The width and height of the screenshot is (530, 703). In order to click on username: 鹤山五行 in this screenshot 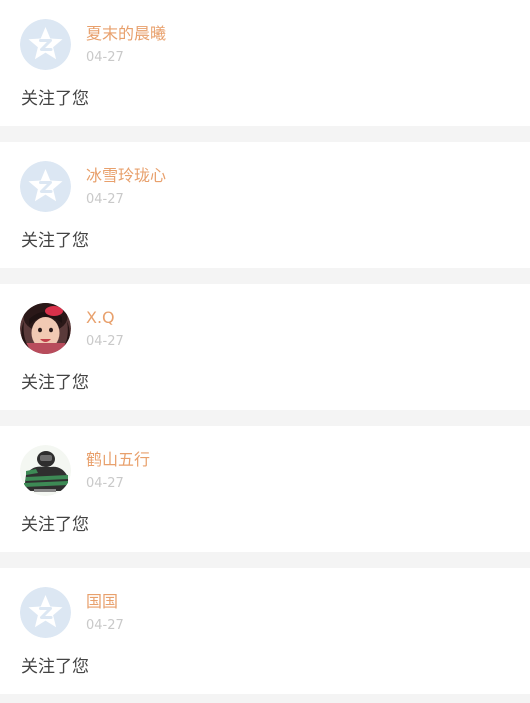, I will do `click(118, 460)`.